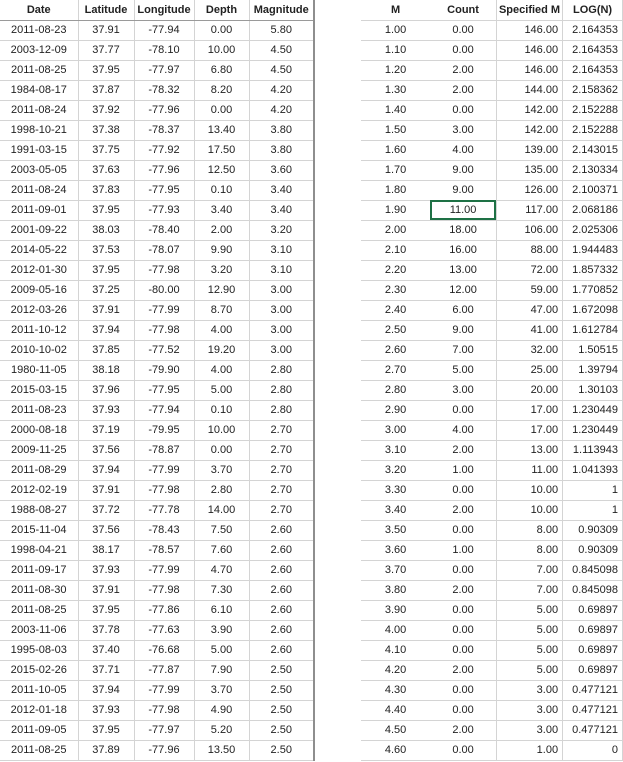  I want to click on cell-m: 2.70, so click(396, 370).